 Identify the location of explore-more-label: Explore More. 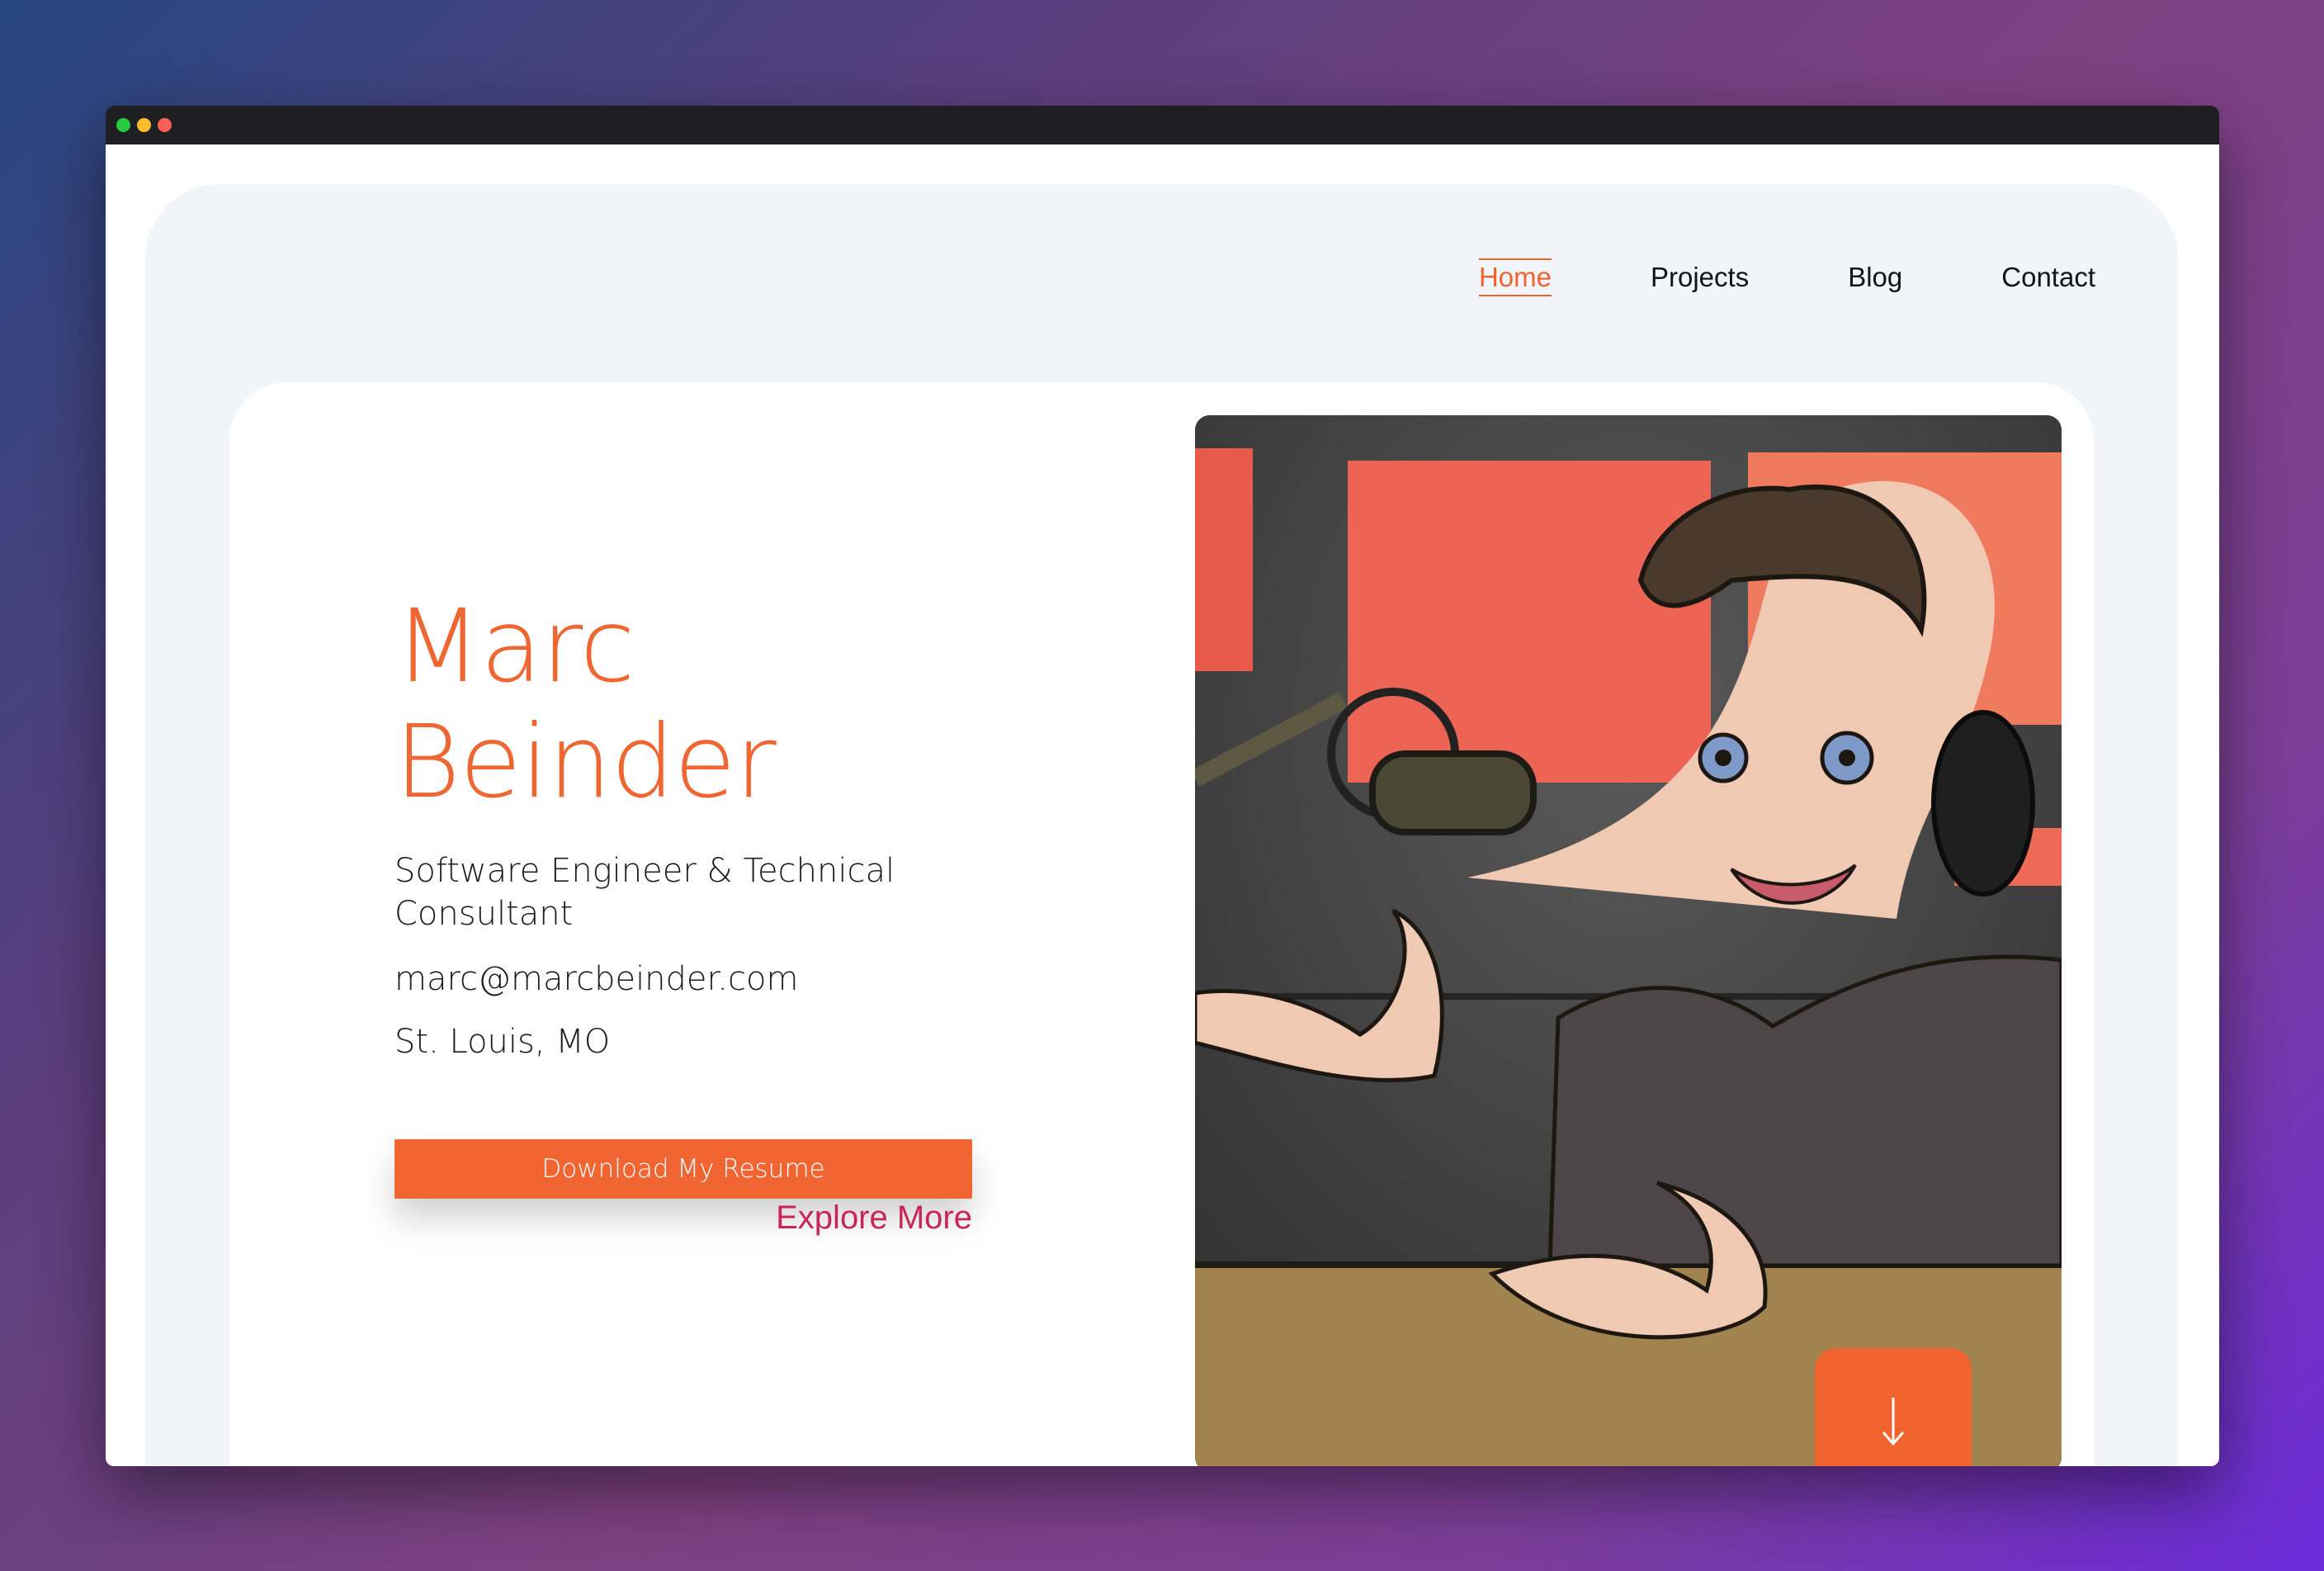
(874, 1218).